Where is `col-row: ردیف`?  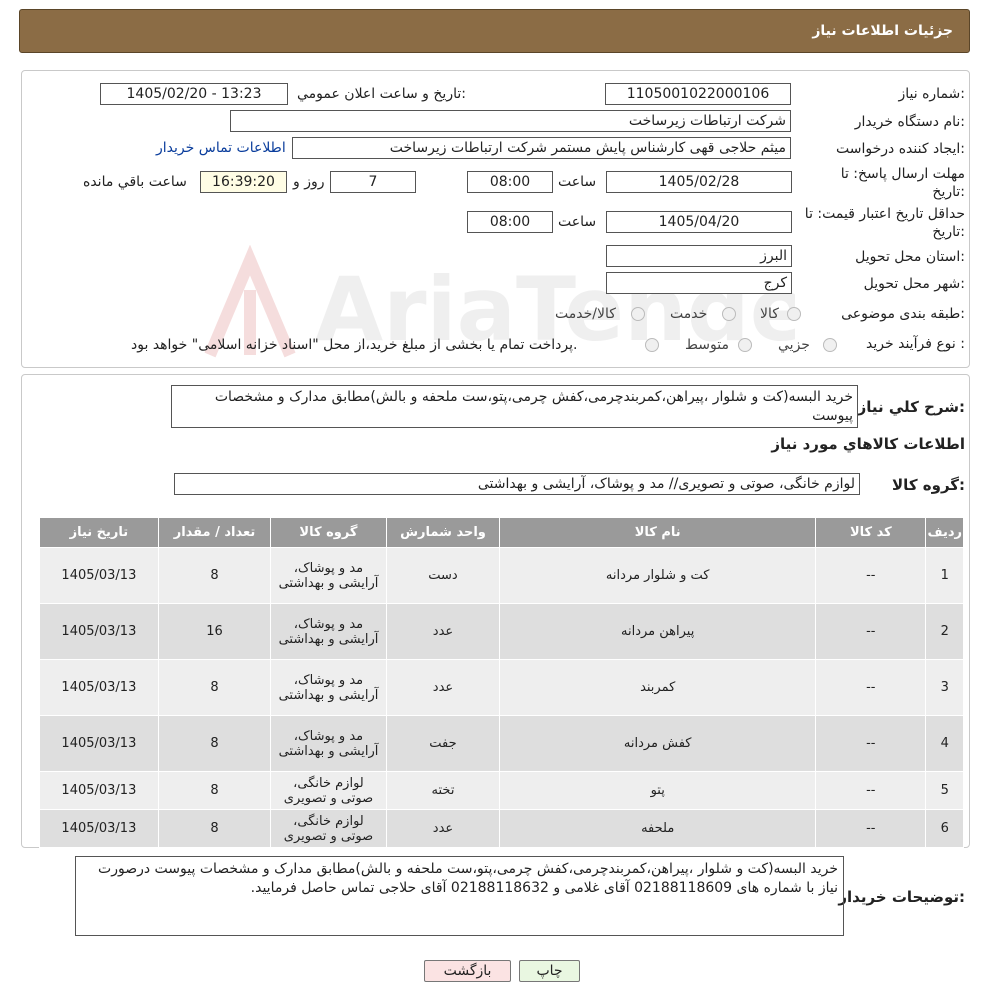
col-row: ردیف is located at coordinates (944, 532).